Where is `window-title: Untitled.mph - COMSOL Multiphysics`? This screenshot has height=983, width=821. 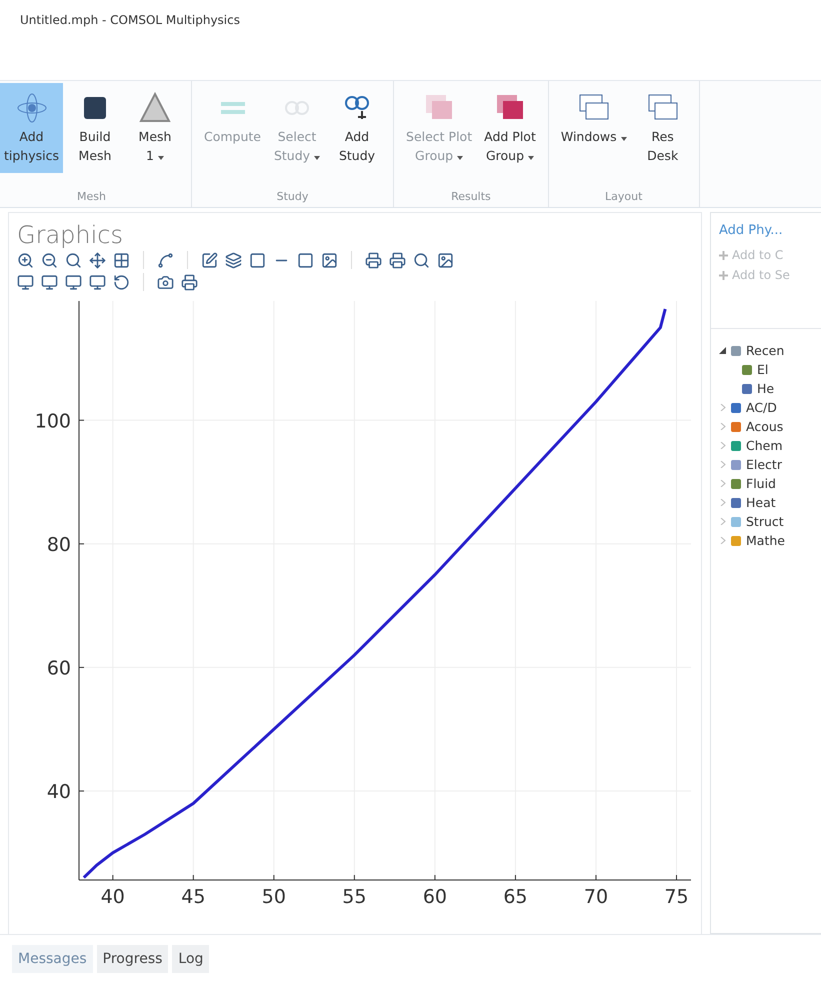
window-title: Untitled.mph - COMSOL Multiphysics is located at coordinates (130, 20).